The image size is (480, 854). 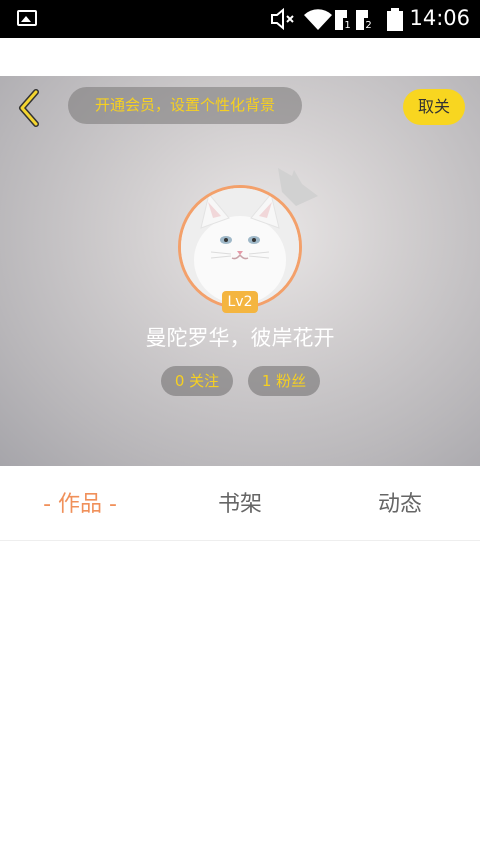 I want to click on sim1-icon: 1, so click(x=343, y=20).